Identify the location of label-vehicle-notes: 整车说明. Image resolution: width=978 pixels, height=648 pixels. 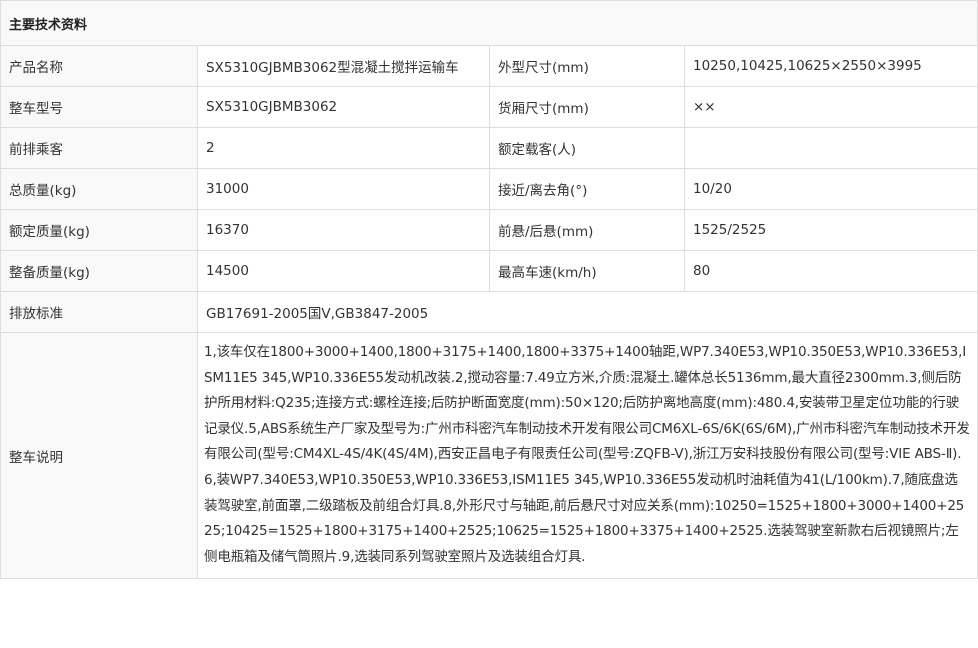
(99, 455).